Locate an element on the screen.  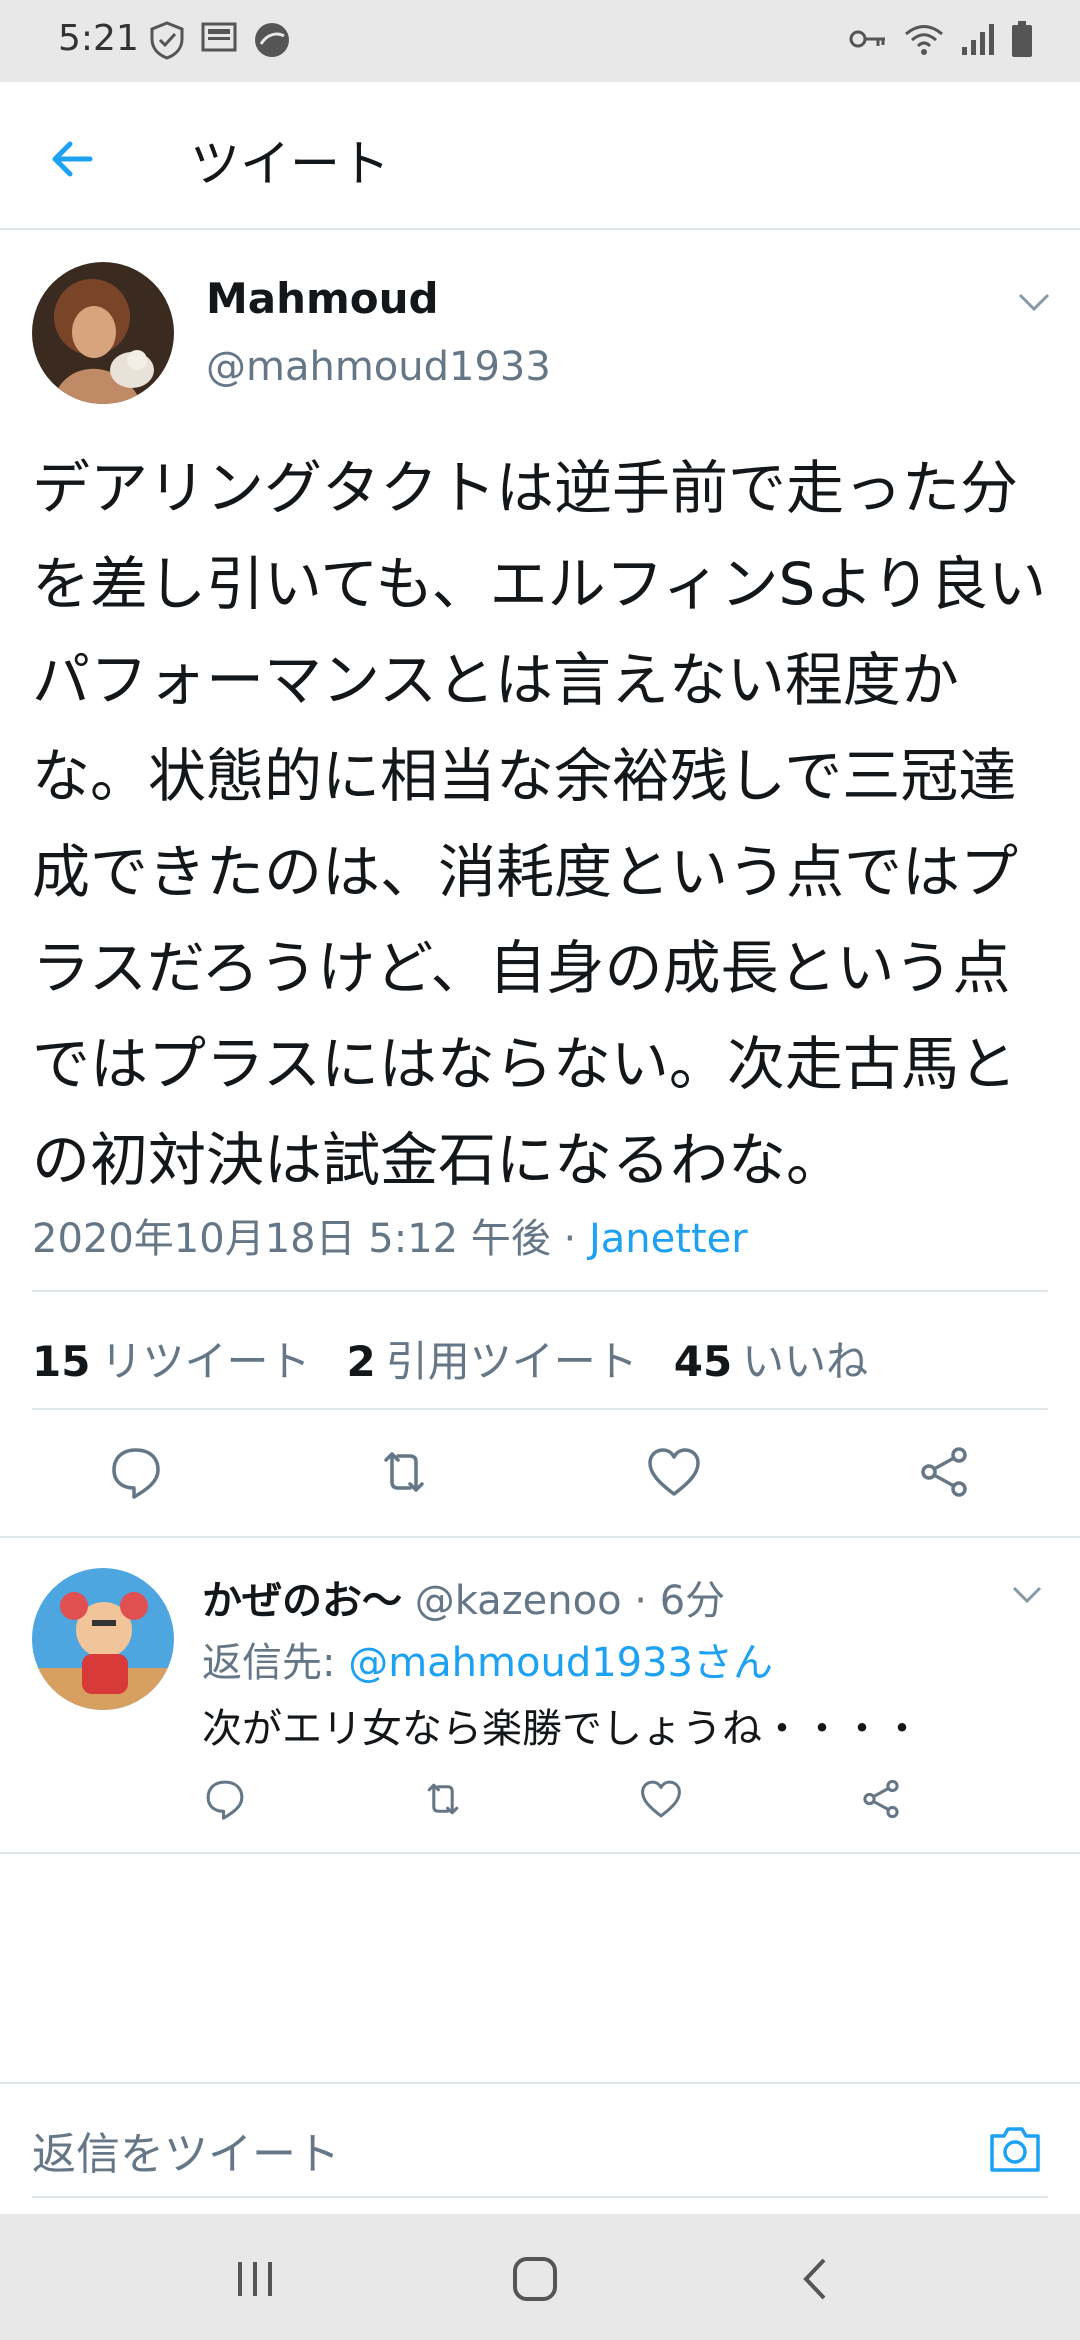
page-title: ツイート is located at coordinates (290, 164).